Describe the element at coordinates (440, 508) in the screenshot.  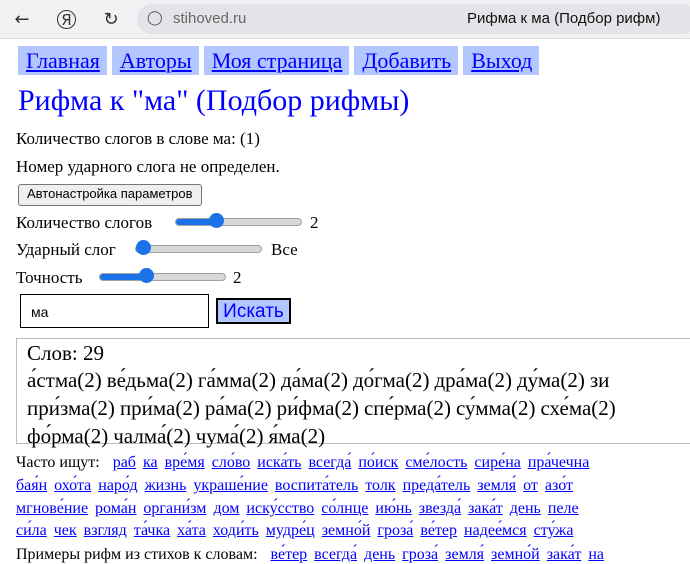
I see `popular-link: звезда́` at that location.